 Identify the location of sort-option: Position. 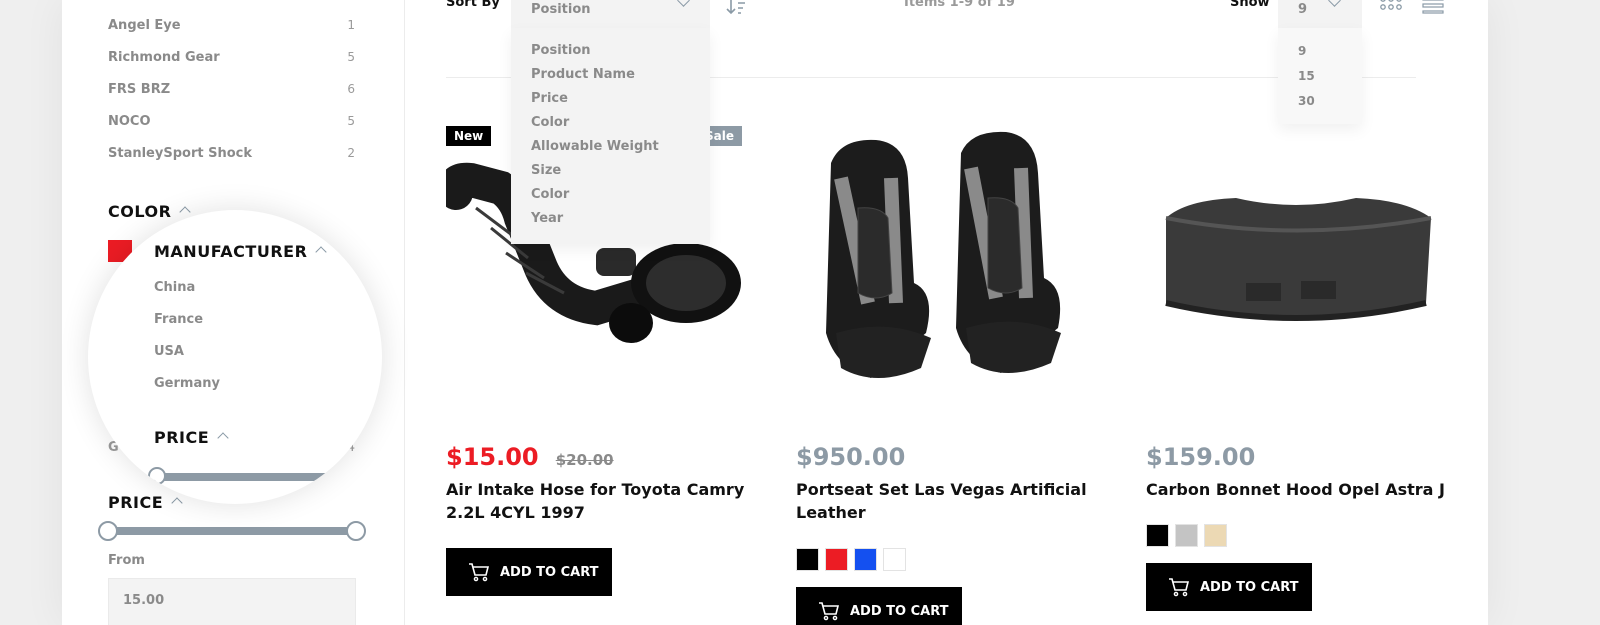
(561, 50).